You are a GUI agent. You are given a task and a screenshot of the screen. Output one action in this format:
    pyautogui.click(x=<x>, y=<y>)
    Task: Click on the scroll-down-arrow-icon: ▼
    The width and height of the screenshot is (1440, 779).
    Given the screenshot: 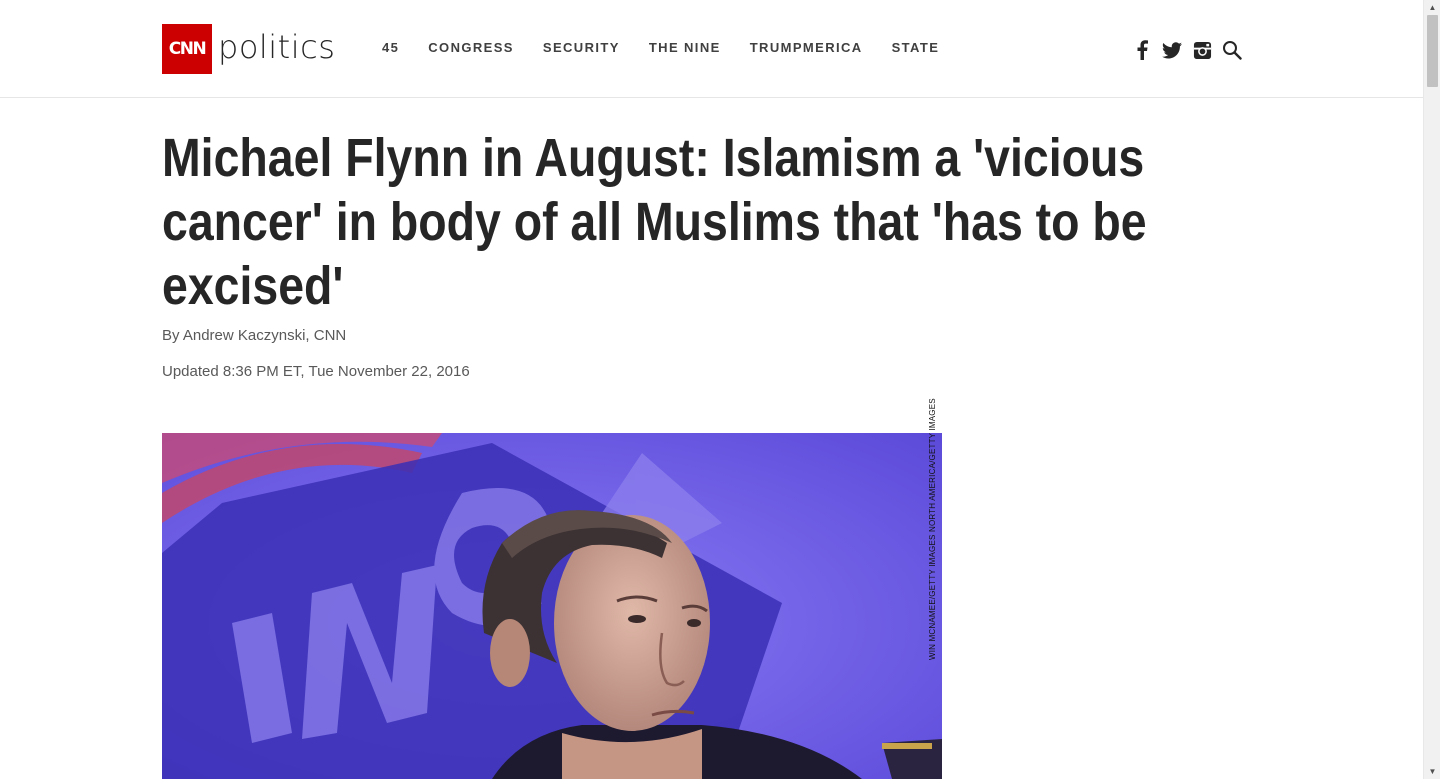 What is the action you would take?
    pyautogui.click(x=1432, y=771)
    